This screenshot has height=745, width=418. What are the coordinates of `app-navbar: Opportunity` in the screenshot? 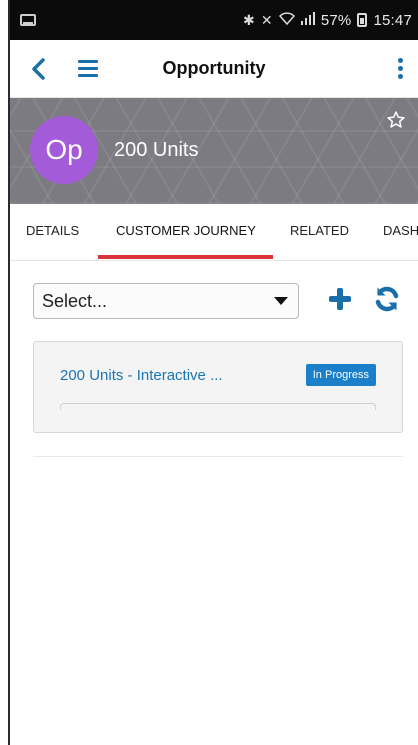 It's located at (214, 69).